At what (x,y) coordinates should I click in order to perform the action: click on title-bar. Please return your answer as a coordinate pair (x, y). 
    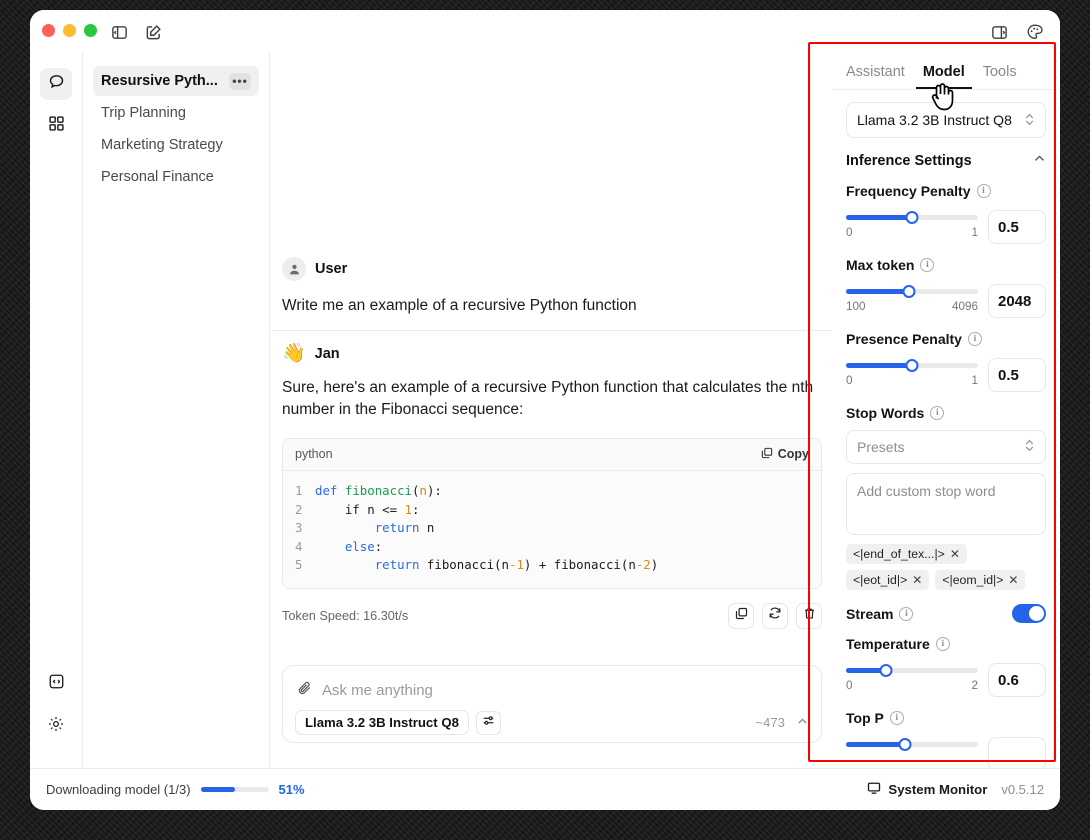
    Looking at the image, I should click on (545, 31).